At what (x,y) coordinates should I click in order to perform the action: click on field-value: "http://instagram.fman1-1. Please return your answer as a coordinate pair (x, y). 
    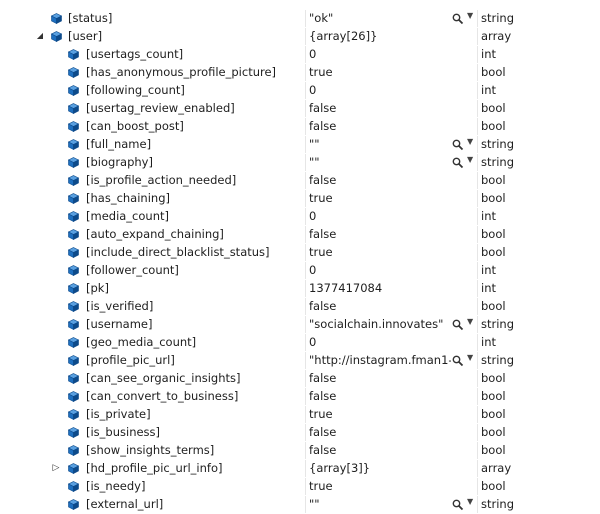
    Looking at the image, I should click on (380, 360).